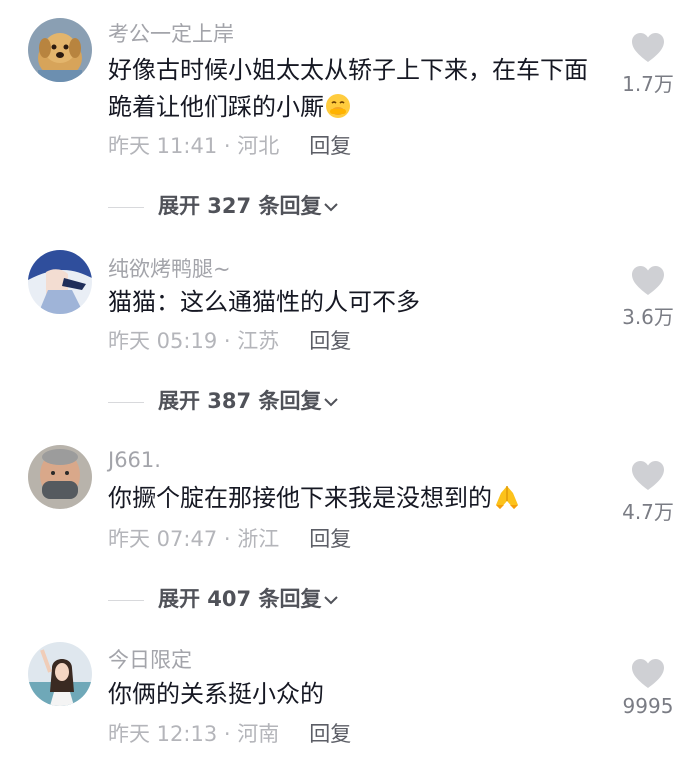 This screenshot has width=690, height=769. I want to click on like-count: 9995, so click(648, 706).